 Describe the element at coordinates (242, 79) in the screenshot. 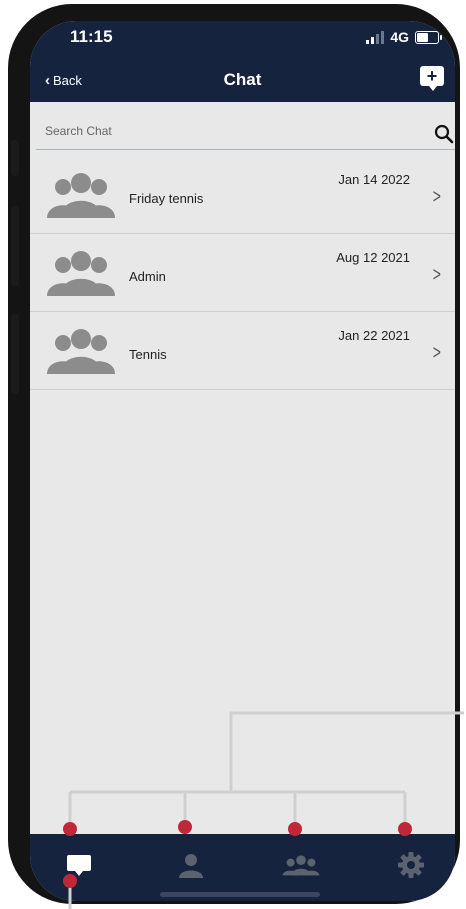

I see `page-title: Chat` at that location.